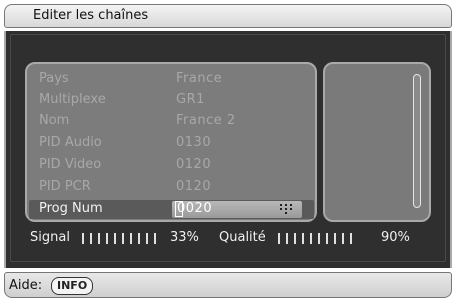 Image resolution: width=456 pixels, height=306 pixels. I want to click on field-row-pid-video: PID Video 0120, so click(174, 166).